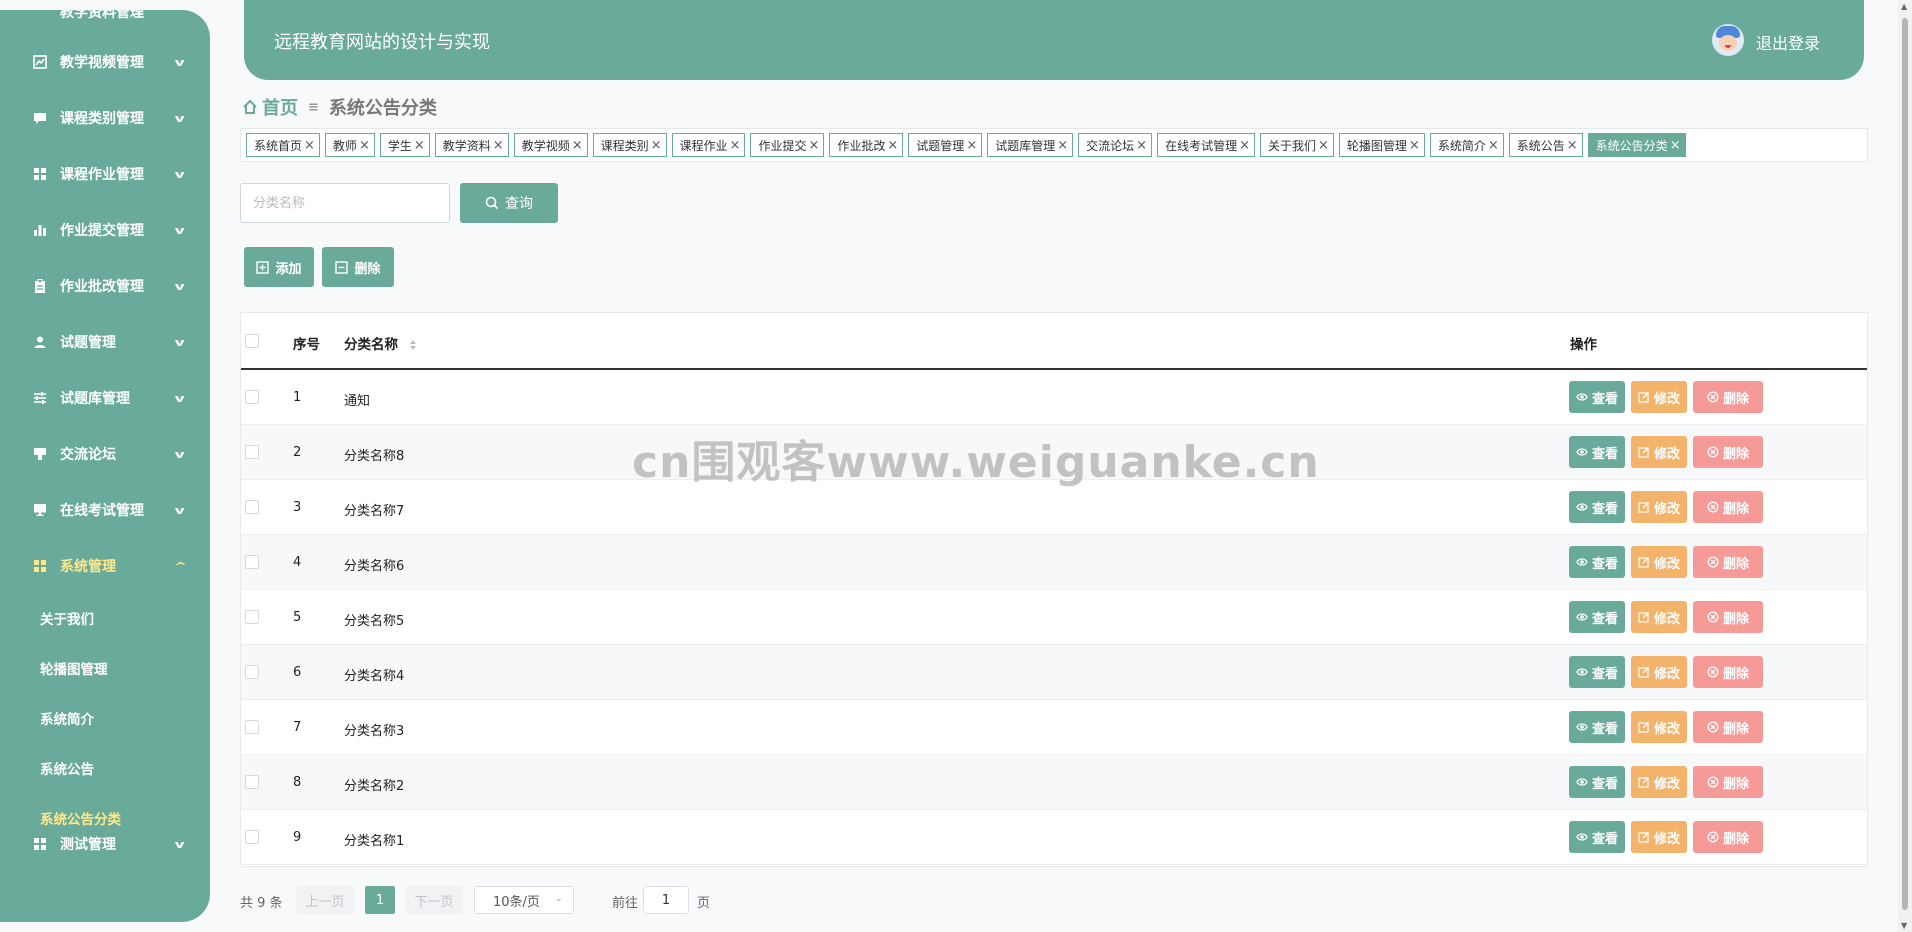 This screenshot has height=932, width=1912. What do you see at coordinates (404, 145) in the screenshot?
I see `tab-tag: 学生 ×` at bounding box center [404, 145].